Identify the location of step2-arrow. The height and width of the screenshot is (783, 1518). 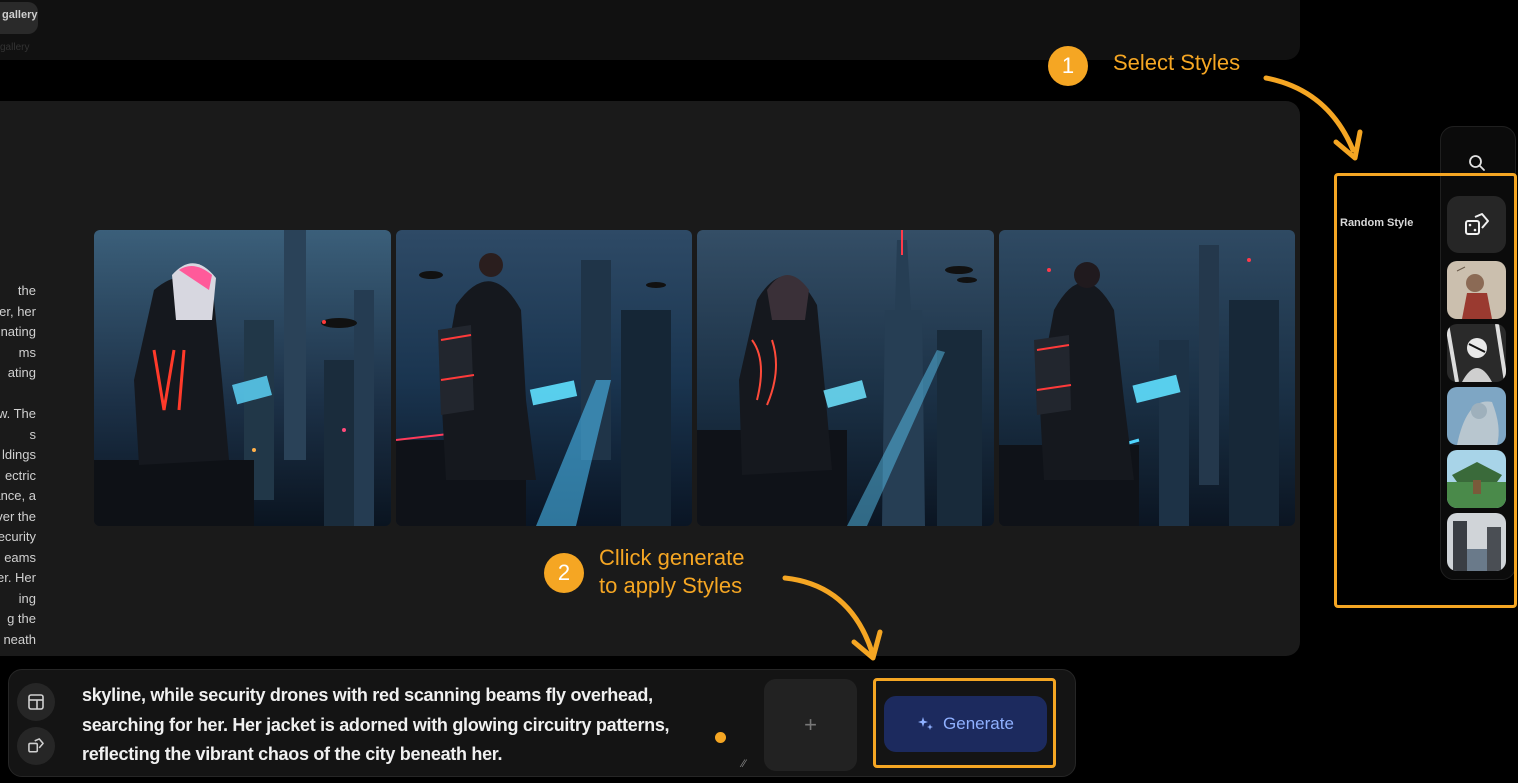
(832, 618).